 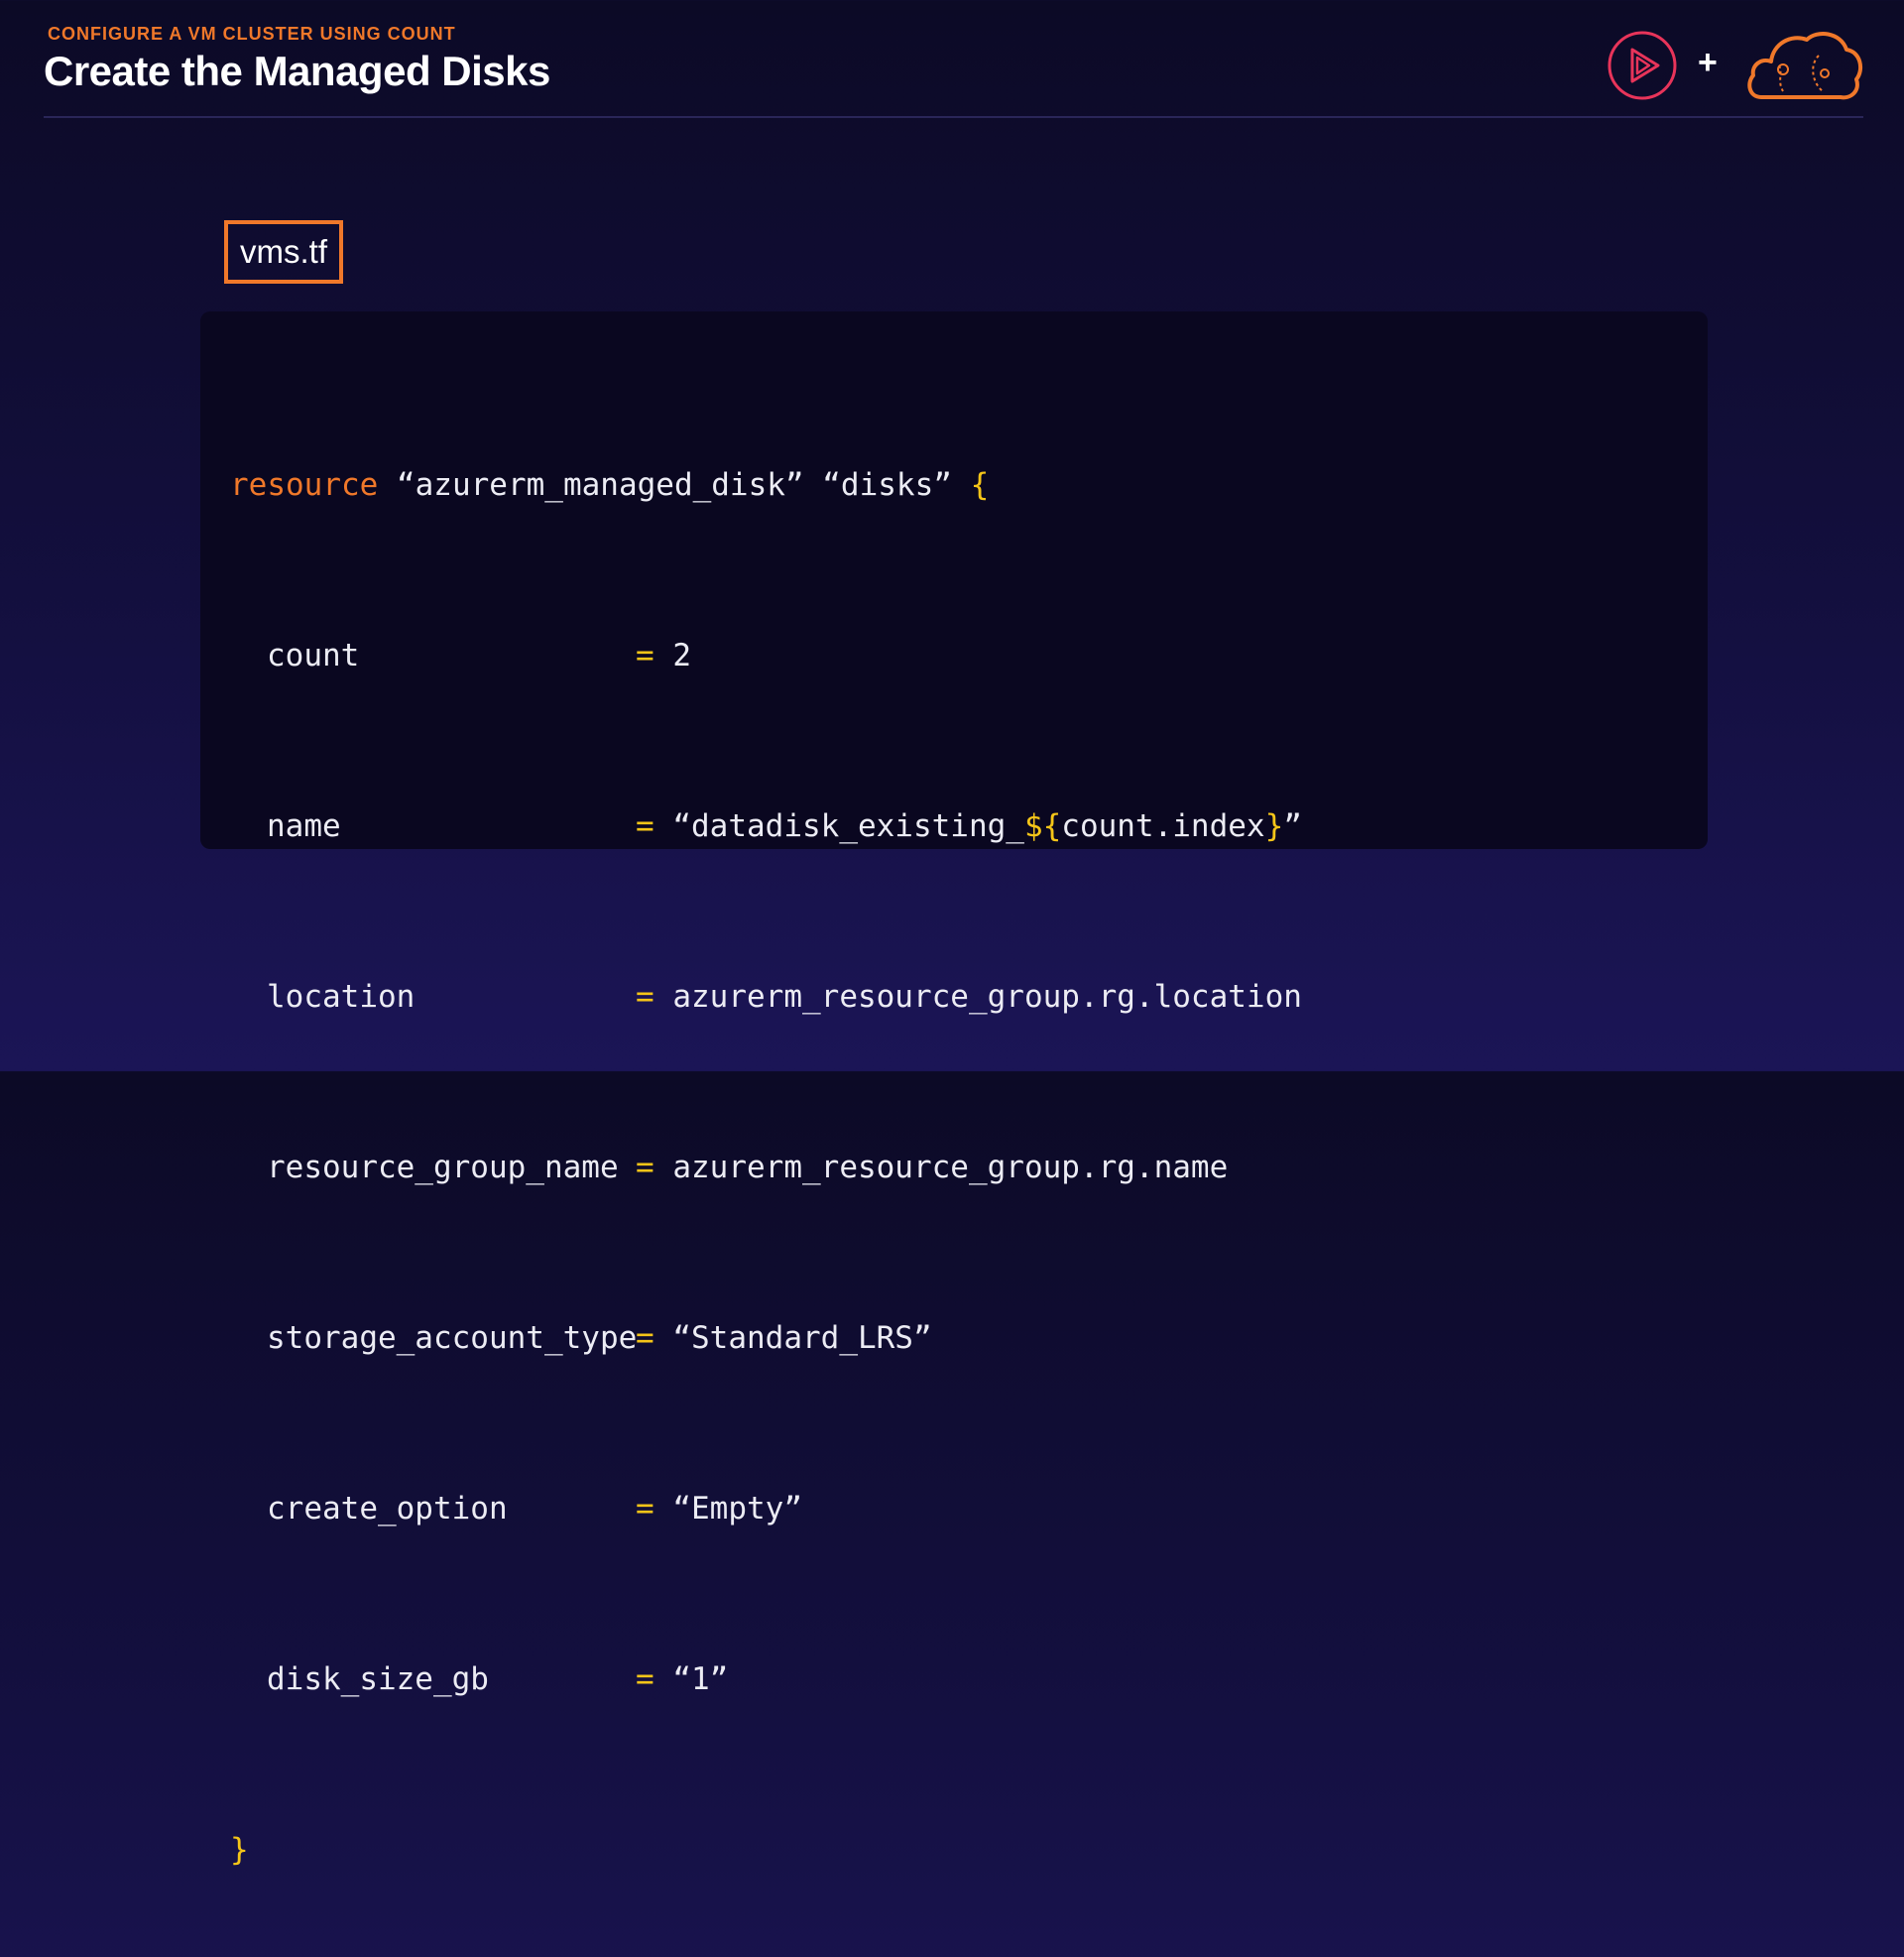 I want to click on code-line-storage-account-type: storage_account_type= “Standard_LRS”, so click(x=766, y=1338).